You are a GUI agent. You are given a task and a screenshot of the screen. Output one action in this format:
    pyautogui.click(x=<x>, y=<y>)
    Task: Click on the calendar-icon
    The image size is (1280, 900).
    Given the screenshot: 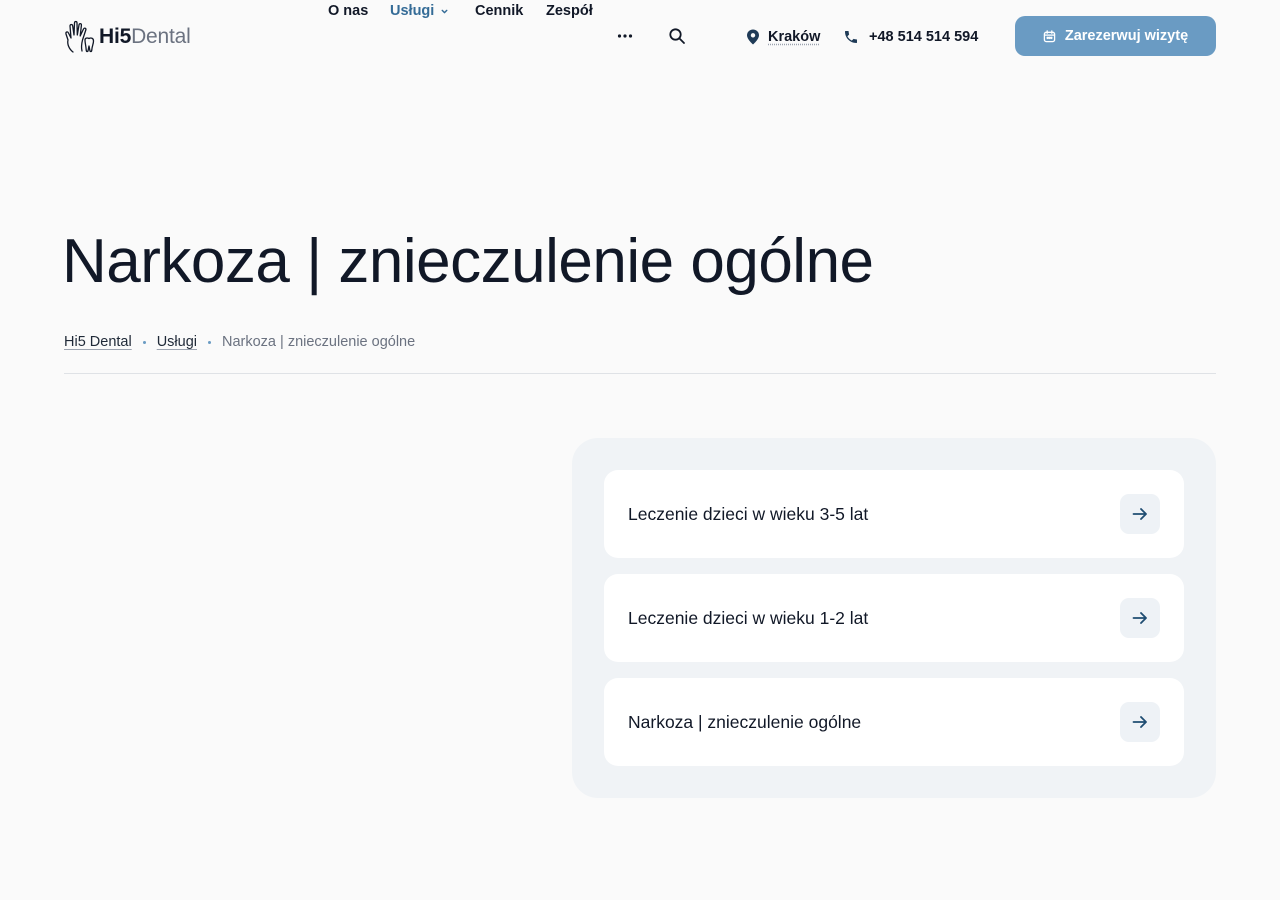 What is the action you would take?
    pyautogui.click(x=1049, y=35)
    